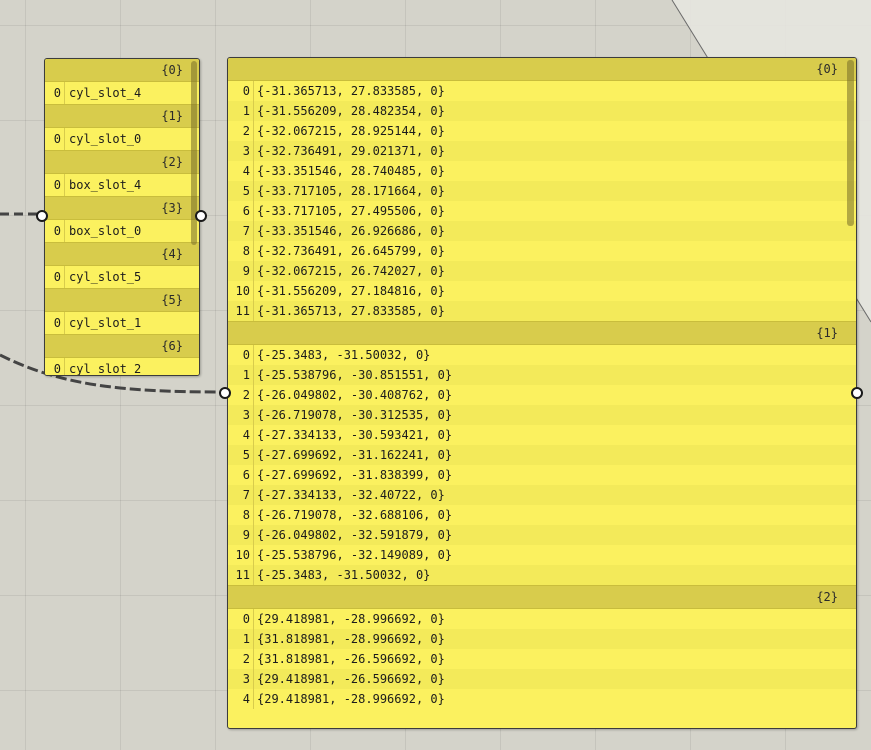 This screenshot has width=871, height=750. I want to click on branch-items: 0 cyl_slot_0, so click(122, 139).